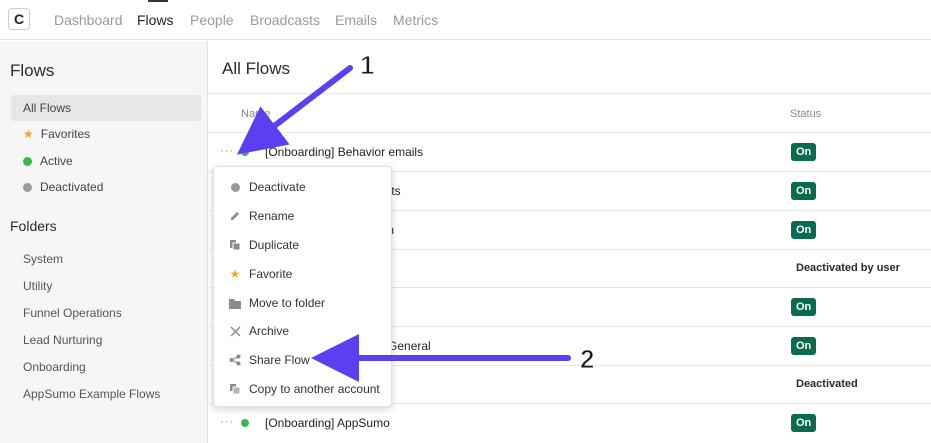 Image resolution: width=931 pixels, height=443 pixels. What do you see at coordinates (587, 359) in the screenshot?
I see `annotation-number-2: 2` at bounding box center [587, 359].